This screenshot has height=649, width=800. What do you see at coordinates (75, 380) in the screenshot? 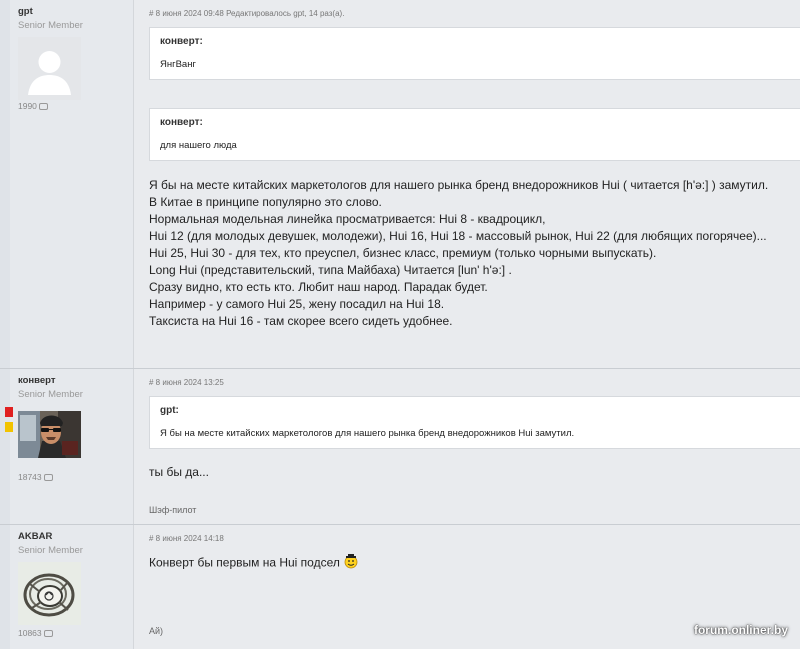
I see `username: конверт` at bounding box center [75, 380].